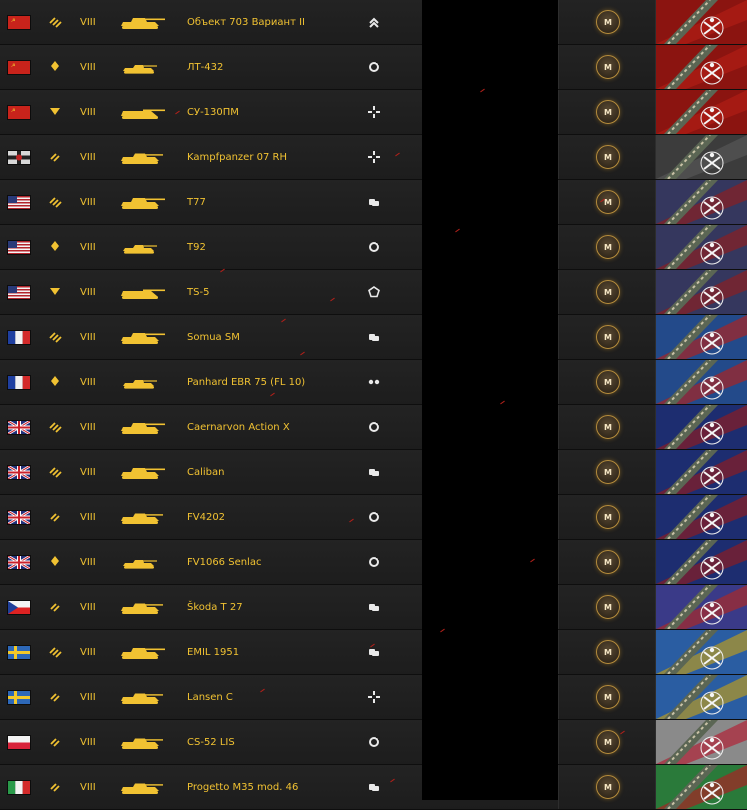 The width and height of the screenshot is (747, 810). I want to click on vehicle-row: VIII CS-52 LIS M, so click(373, 742).